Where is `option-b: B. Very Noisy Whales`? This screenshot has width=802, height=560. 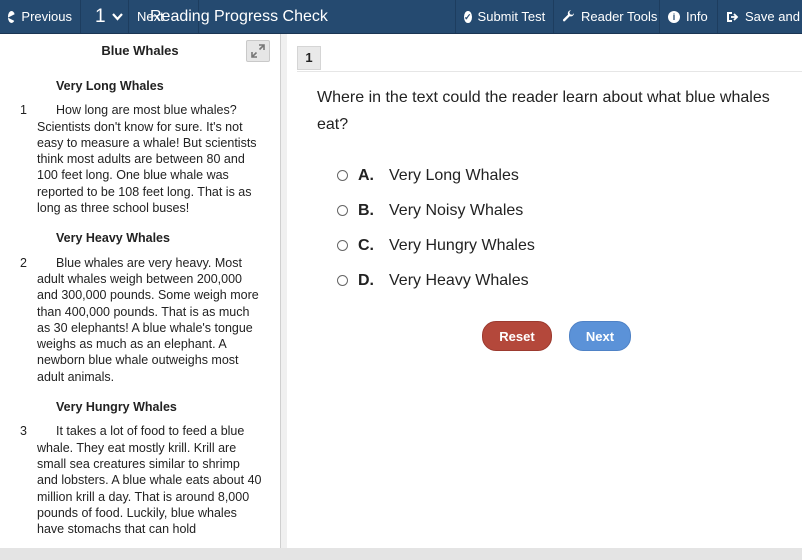 option-b: B. Very Noisy Whales is located at coordinates (547, 210).